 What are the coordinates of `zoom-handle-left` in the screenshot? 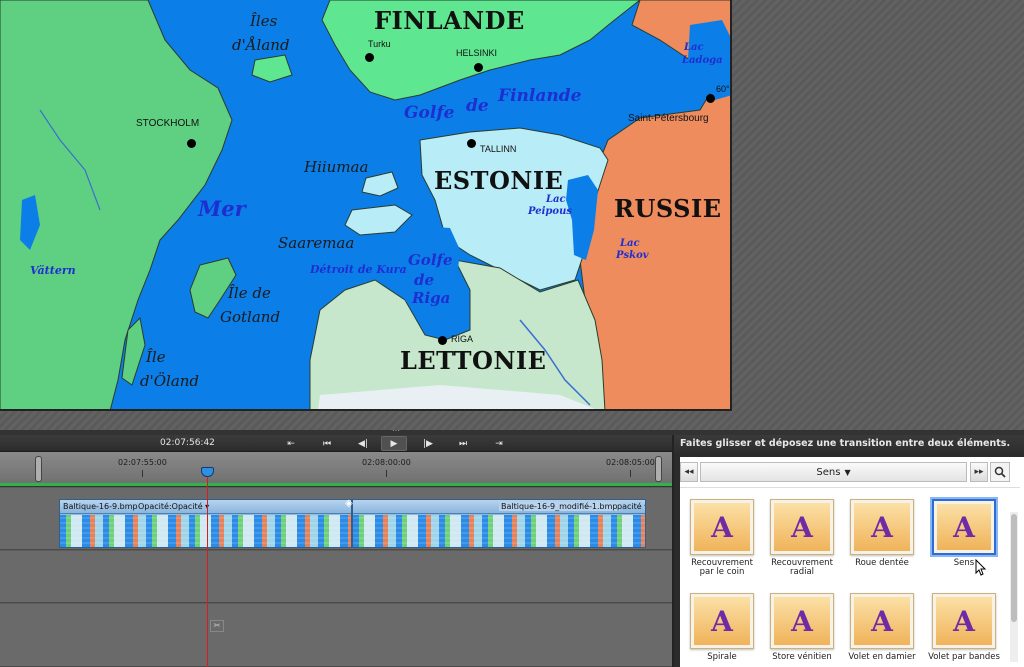 It's located at (38, 469).